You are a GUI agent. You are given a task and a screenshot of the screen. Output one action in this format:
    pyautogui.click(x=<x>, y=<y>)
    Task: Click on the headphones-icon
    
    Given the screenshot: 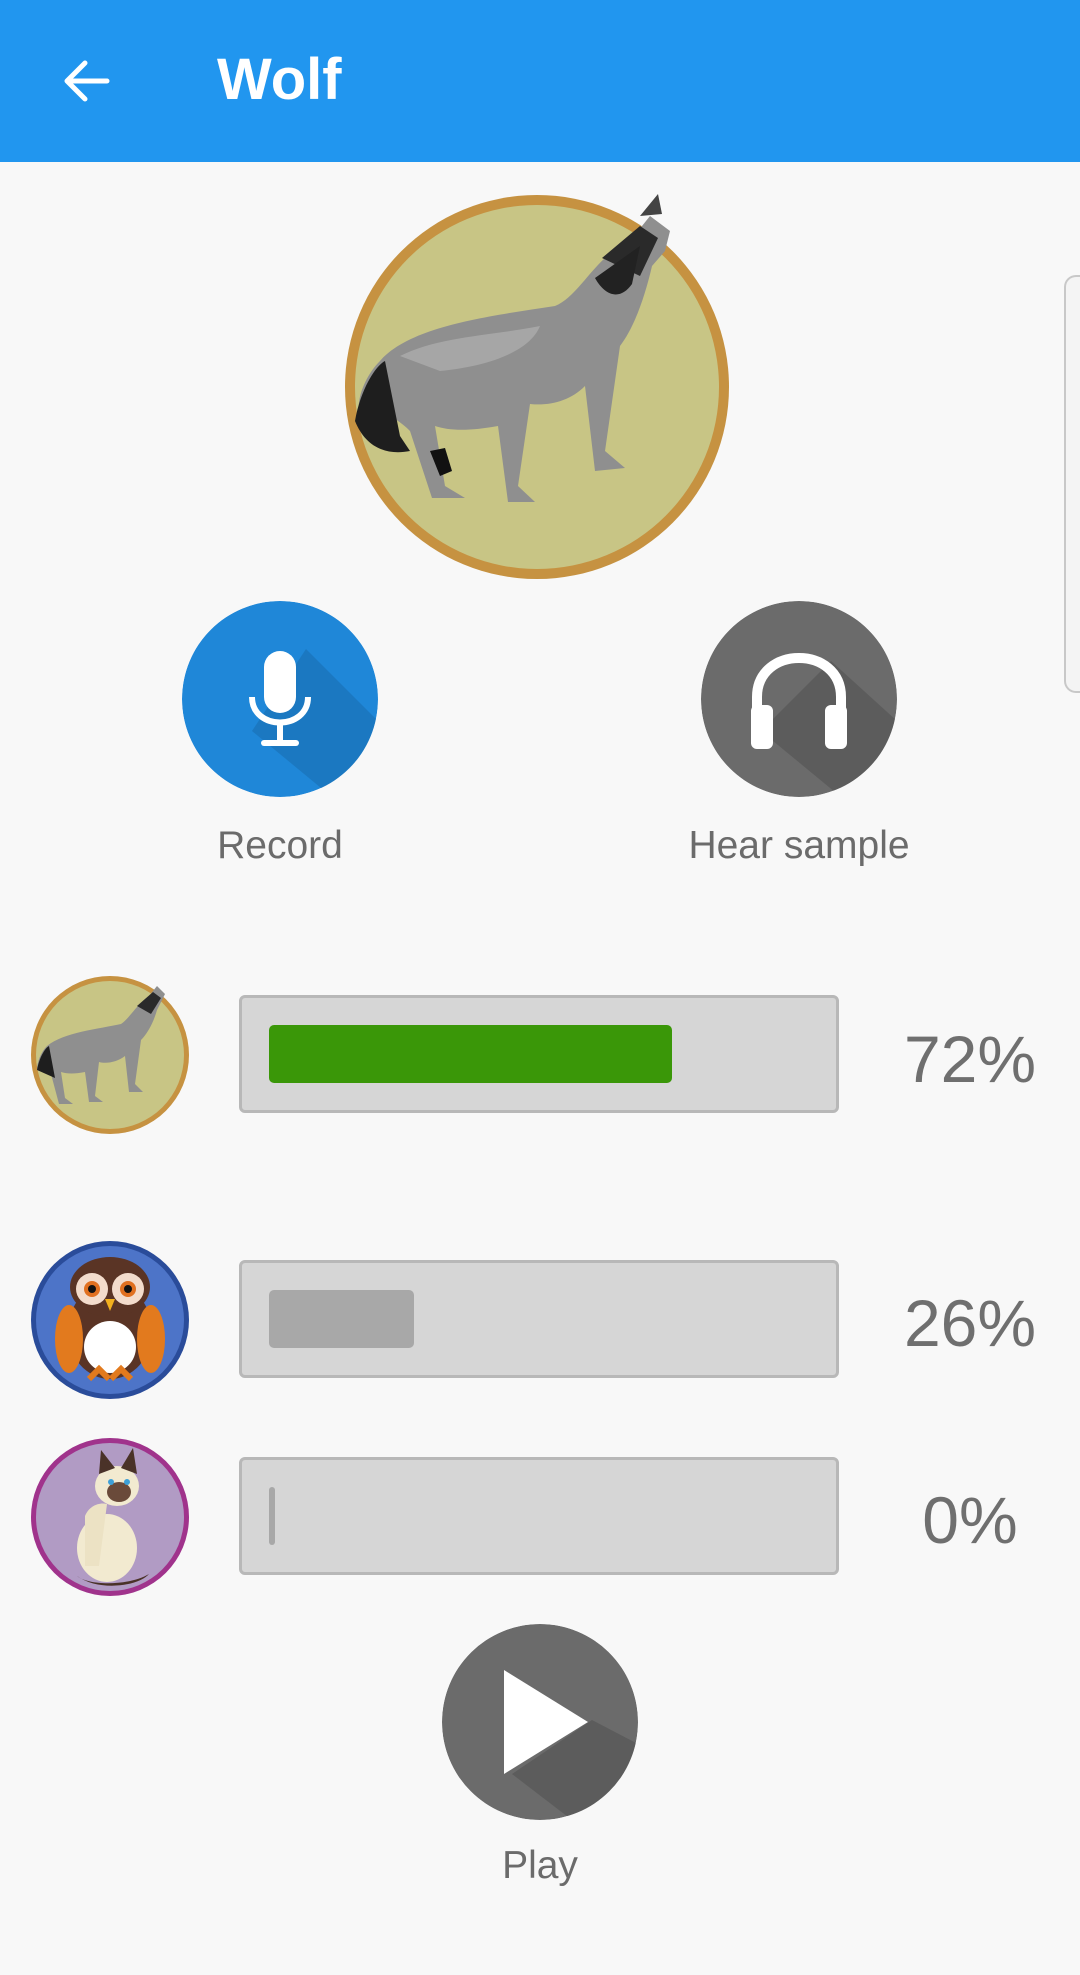 What is the action you would take?
    pyautogui.click(x=799, y=701)
    